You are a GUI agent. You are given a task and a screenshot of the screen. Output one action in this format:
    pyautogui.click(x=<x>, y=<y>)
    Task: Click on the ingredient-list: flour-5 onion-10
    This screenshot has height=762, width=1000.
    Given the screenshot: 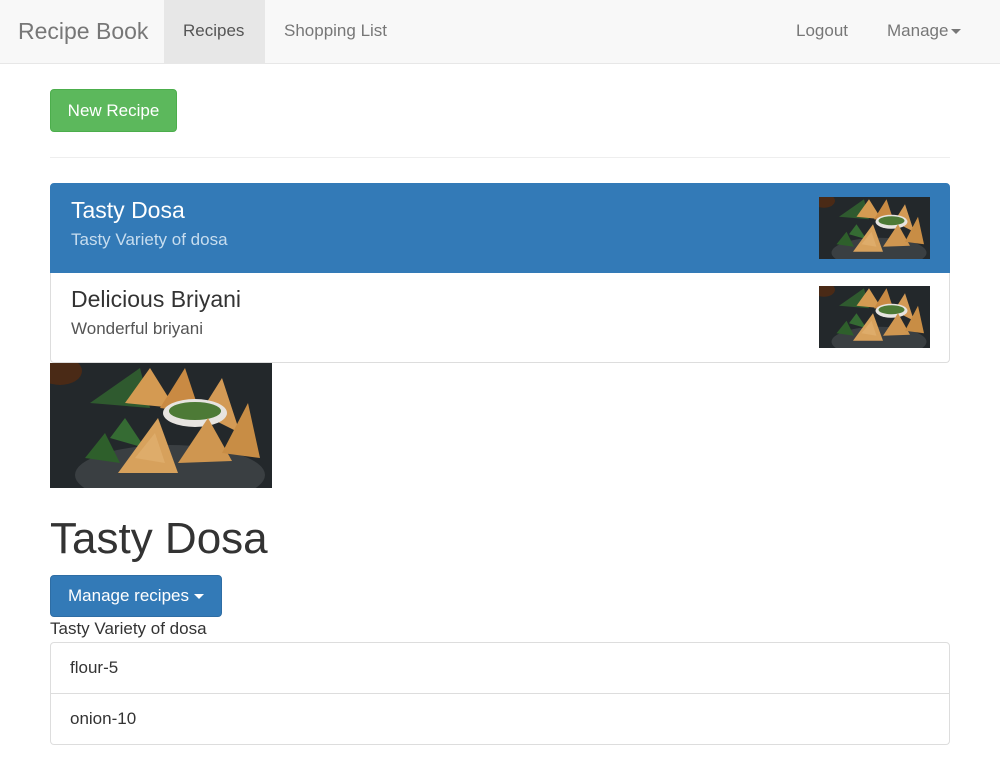 What is the action you would take?
    pyautogui.click(x=500, y=693)
    